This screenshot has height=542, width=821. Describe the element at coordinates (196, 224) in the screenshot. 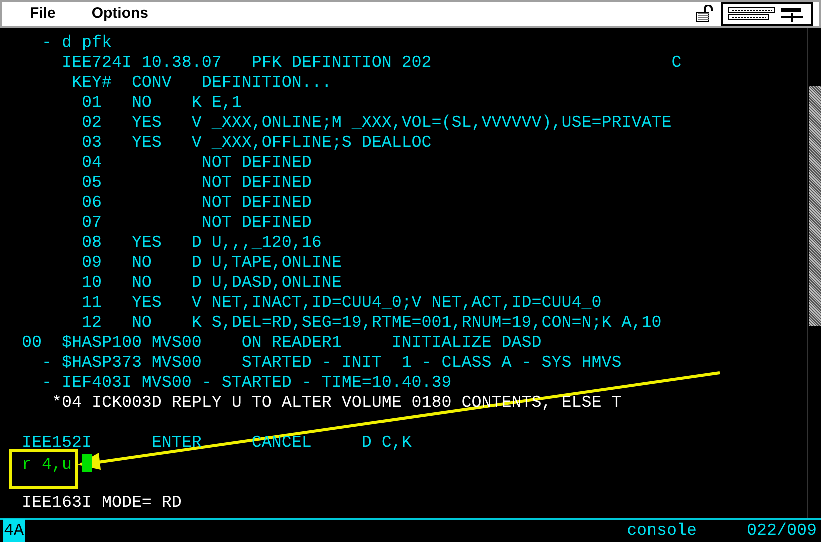

I see `console-line: 07 NOT DEFINED` at that location.